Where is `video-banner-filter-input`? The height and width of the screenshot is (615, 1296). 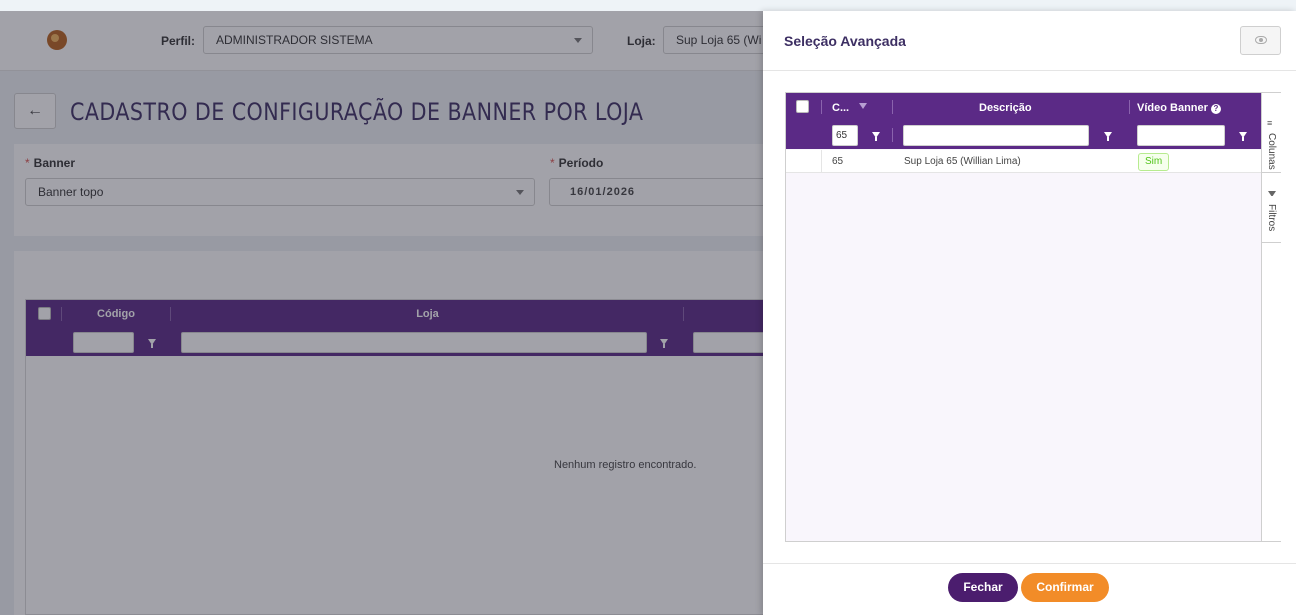
video-banner-filter-input is located at coordinates (1181, 135).